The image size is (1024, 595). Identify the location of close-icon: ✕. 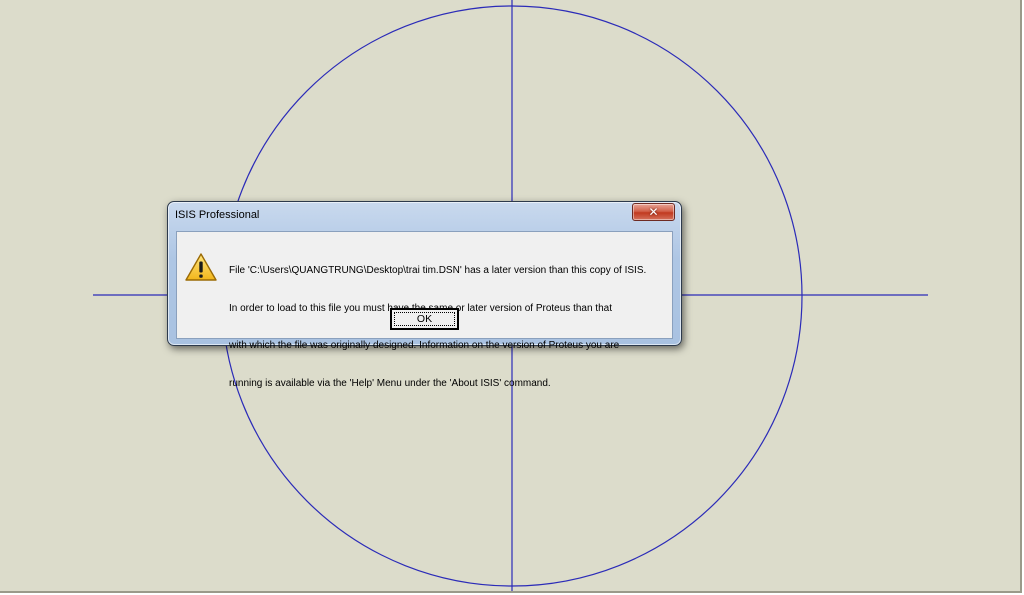
(653, 212).